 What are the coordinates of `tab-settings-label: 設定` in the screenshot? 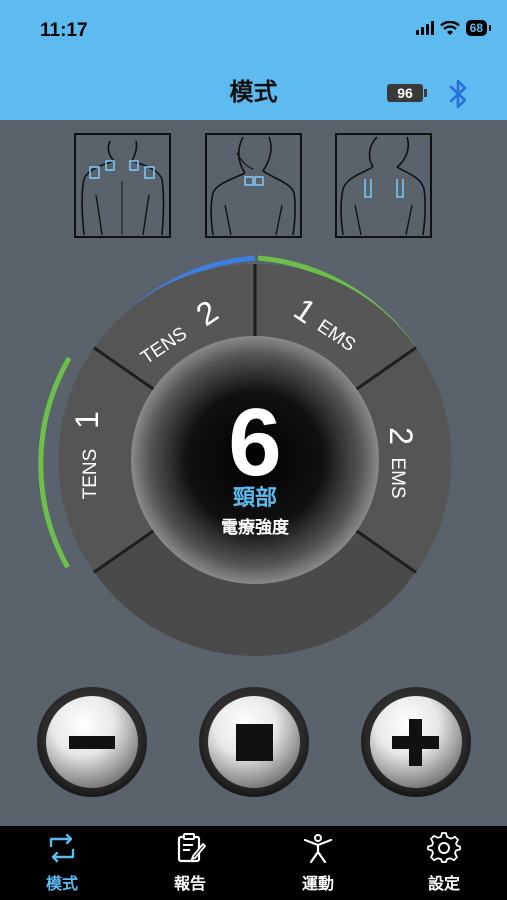 It's located at (443, 883).